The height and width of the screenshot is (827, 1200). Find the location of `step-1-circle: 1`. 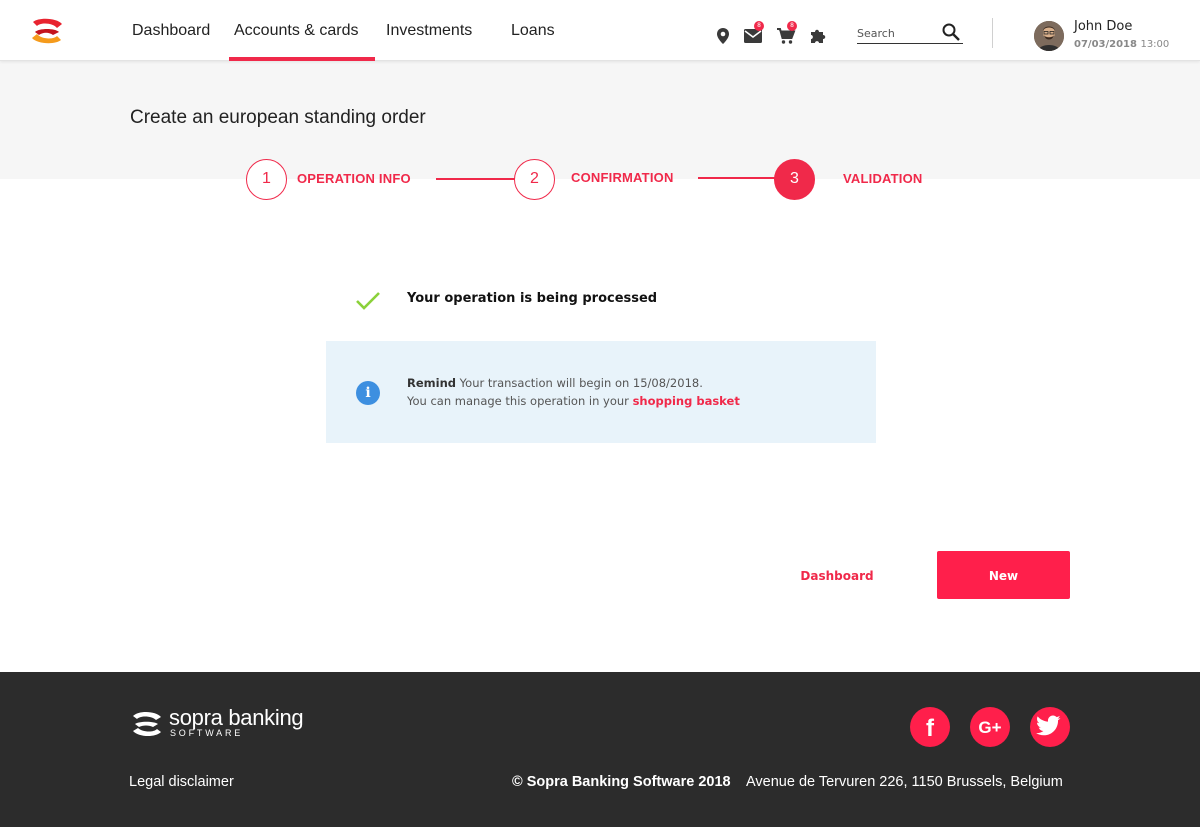

step-1-circle: 1 is located at coordinates (266, 179).